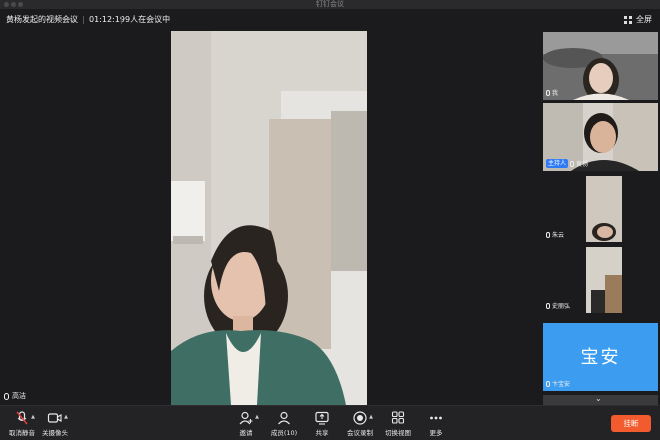  I want to click on participant-video, so click(600, 66).